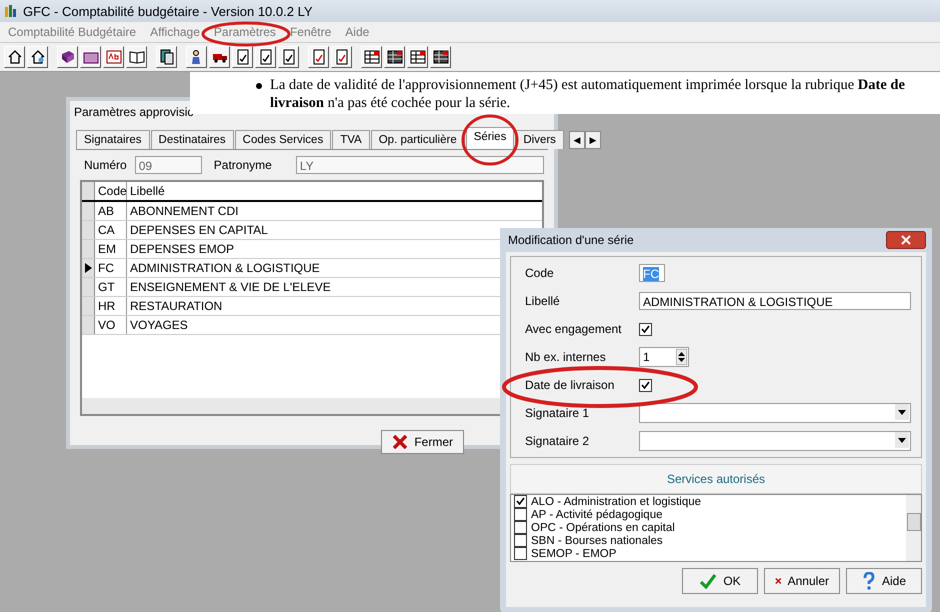 The image size is (940, 612). Describe the element at coordinates (158, 325) in the screenshot. I see `table-cell-text: VOYAGES` at that location.